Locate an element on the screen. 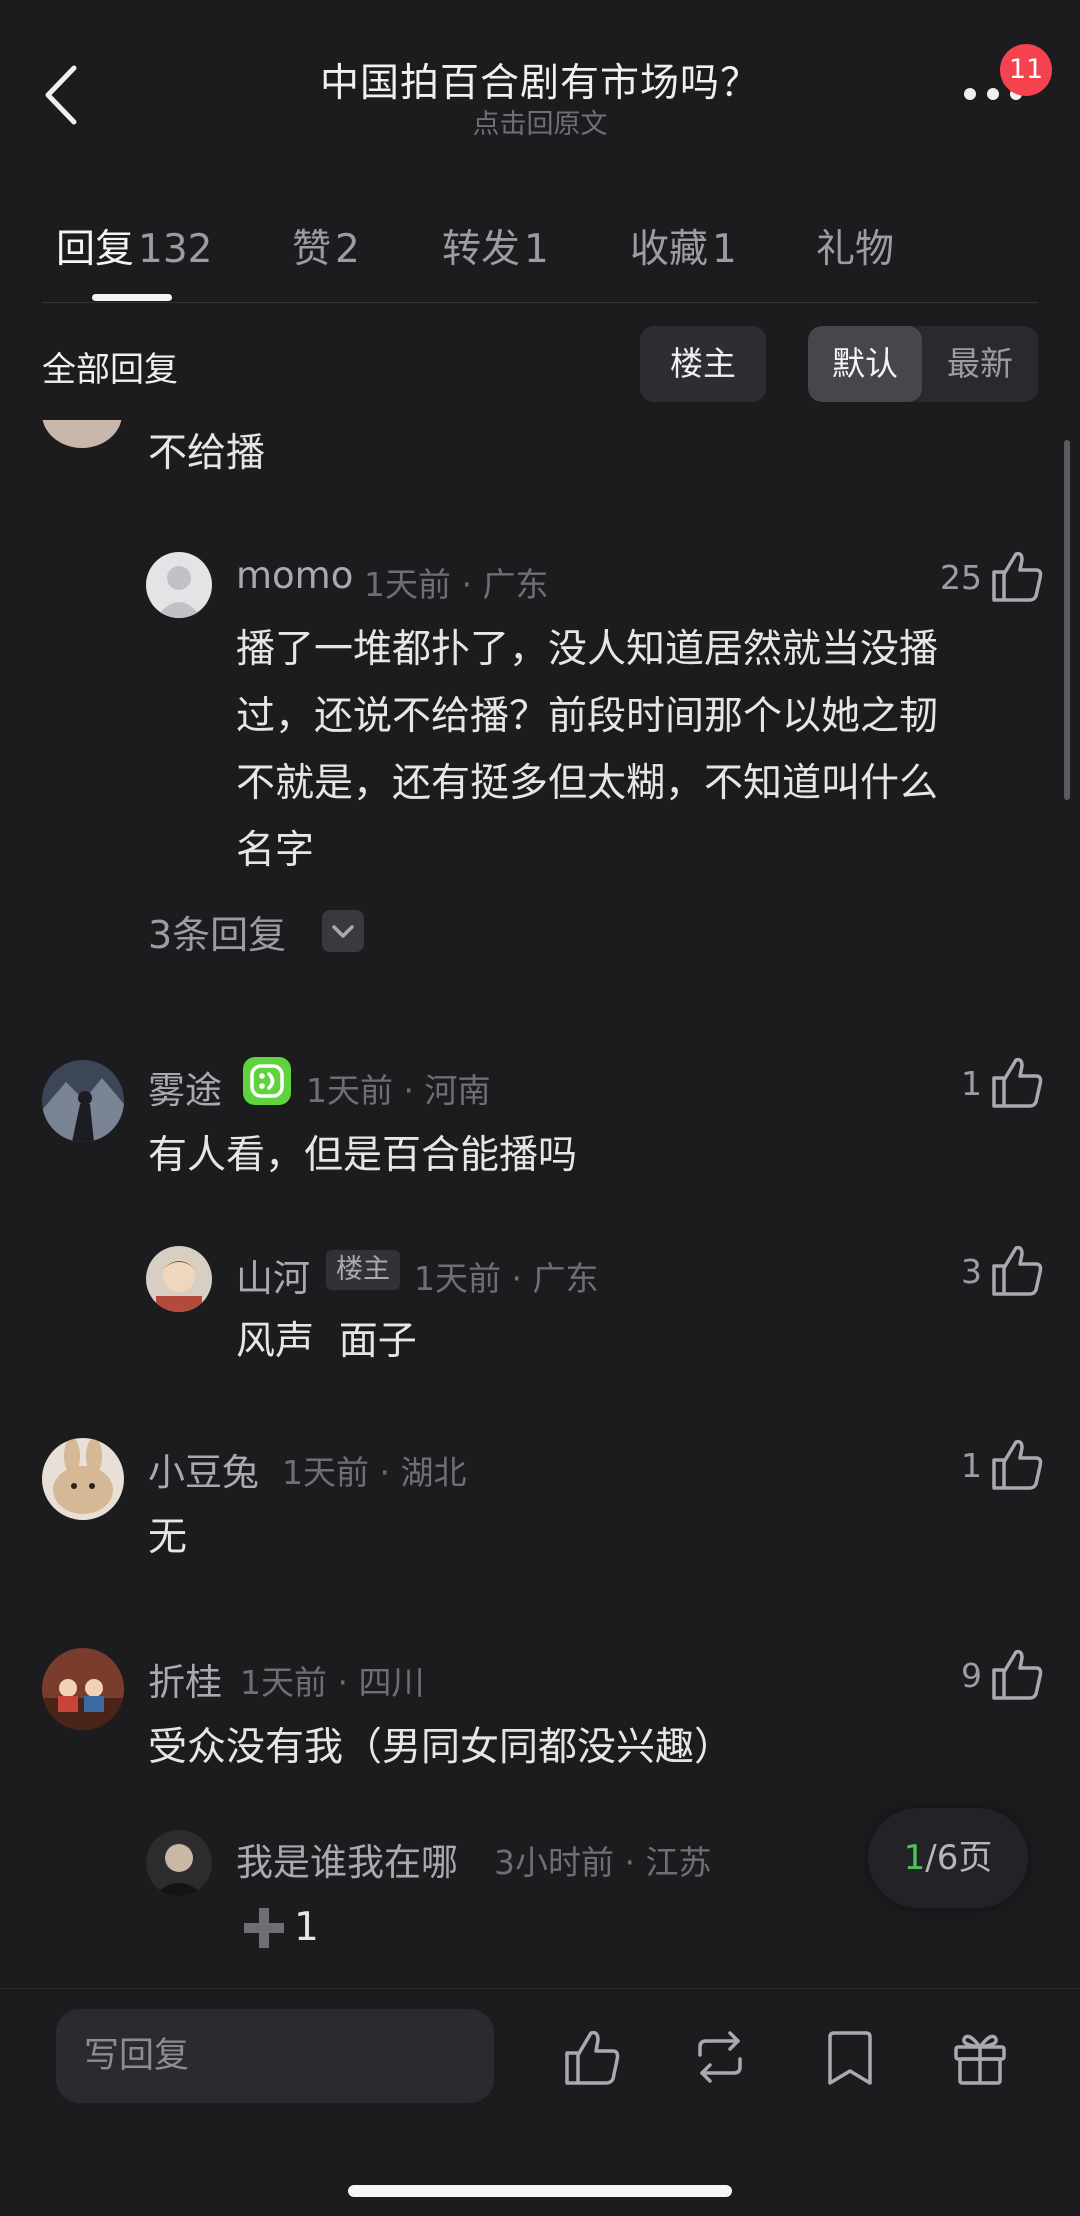 The height and width of the screenshot is (2216, 1080). comment-meta: 1天前 · 四川 is located at coordinates (332, 1682).